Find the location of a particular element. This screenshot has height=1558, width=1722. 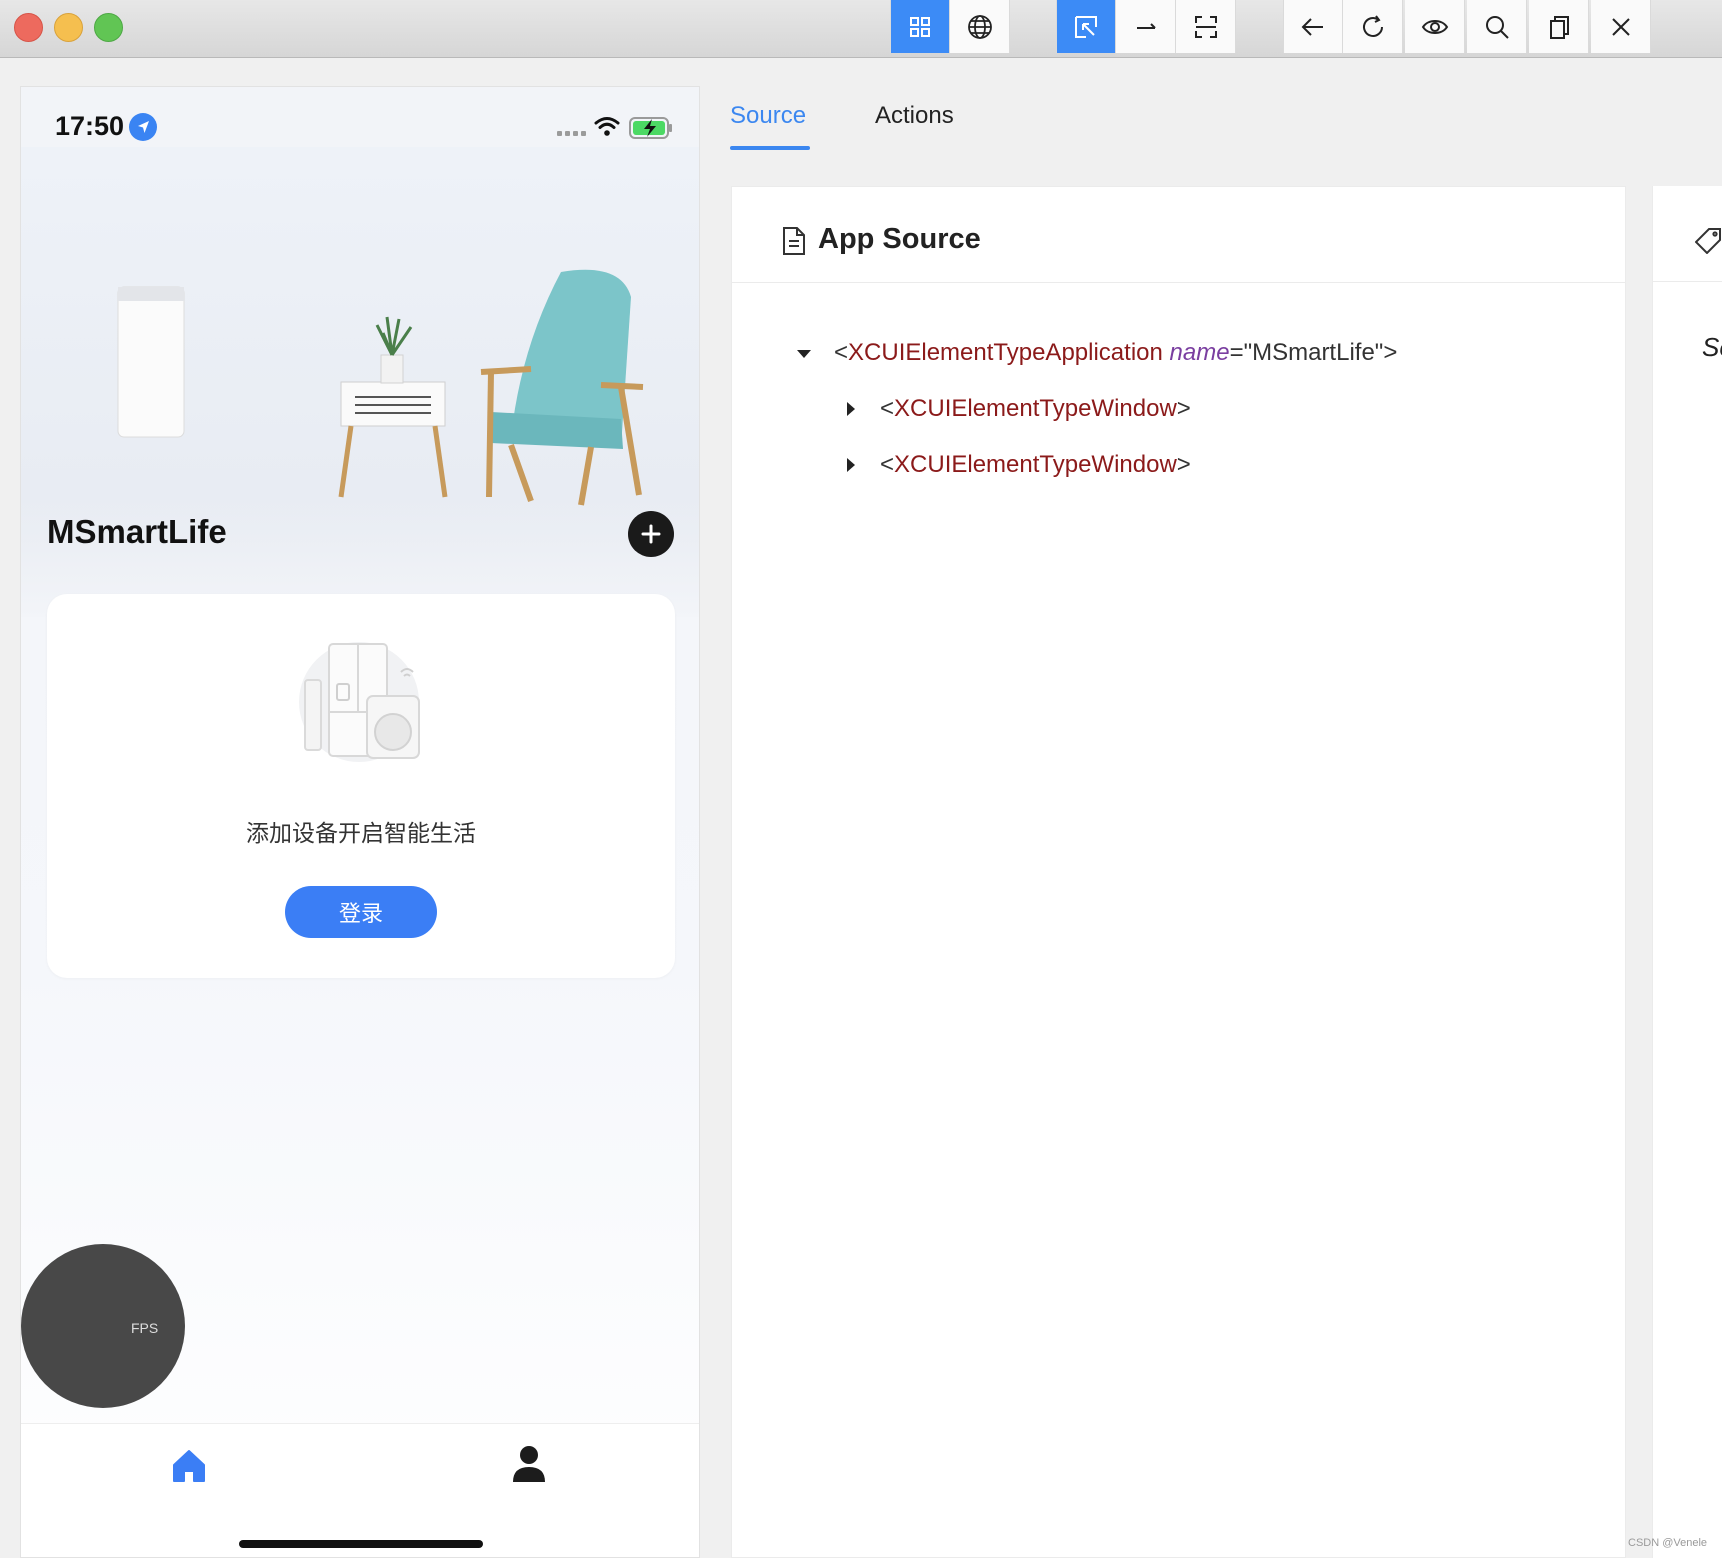

refresh-button is located at coordinates (1373, 26).